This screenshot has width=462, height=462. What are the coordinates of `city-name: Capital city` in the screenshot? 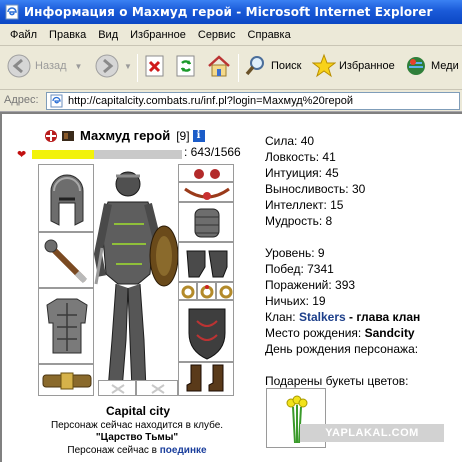 It's located at (138, 411).